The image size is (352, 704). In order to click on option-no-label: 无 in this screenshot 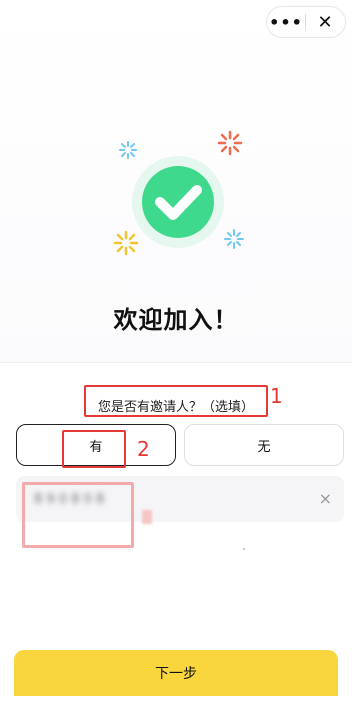, I will do `click(264, 447)`.